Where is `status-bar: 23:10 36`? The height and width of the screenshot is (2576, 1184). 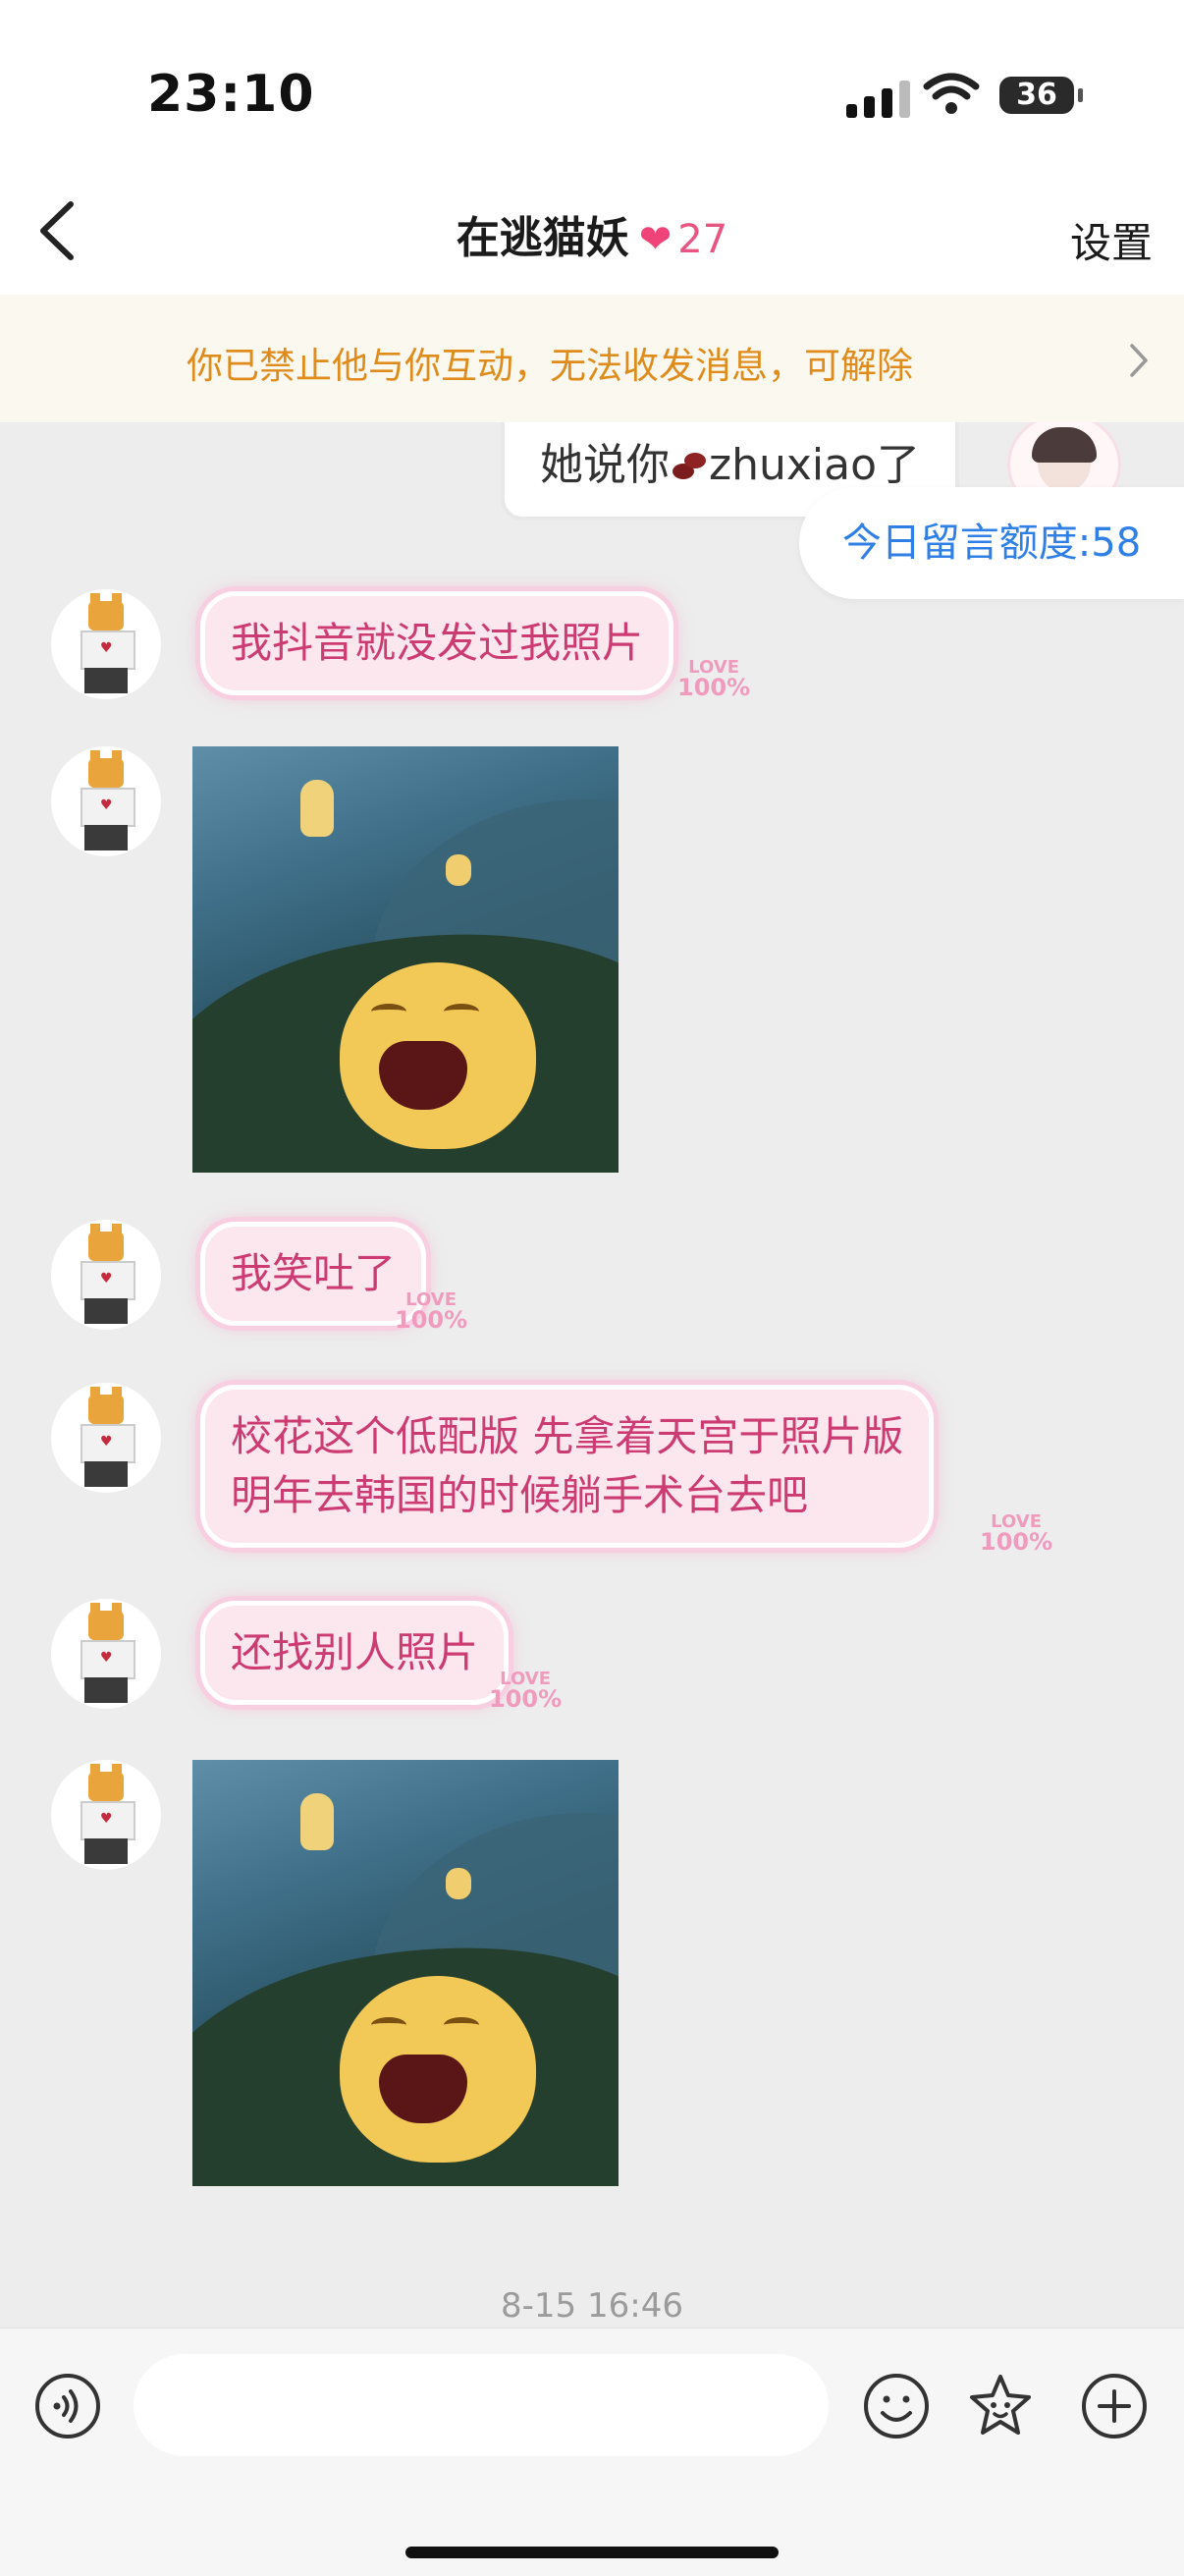 status-bar: 23:10 36 is located at coordinates (592, 84).